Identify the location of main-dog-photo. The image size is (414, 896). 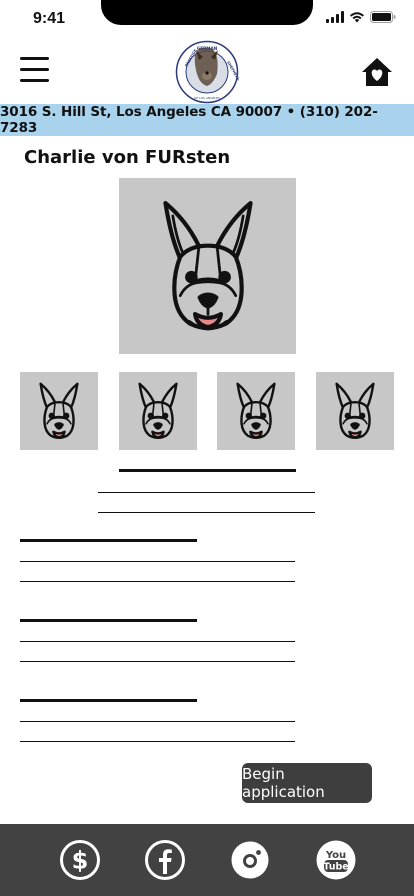
(207, 266).